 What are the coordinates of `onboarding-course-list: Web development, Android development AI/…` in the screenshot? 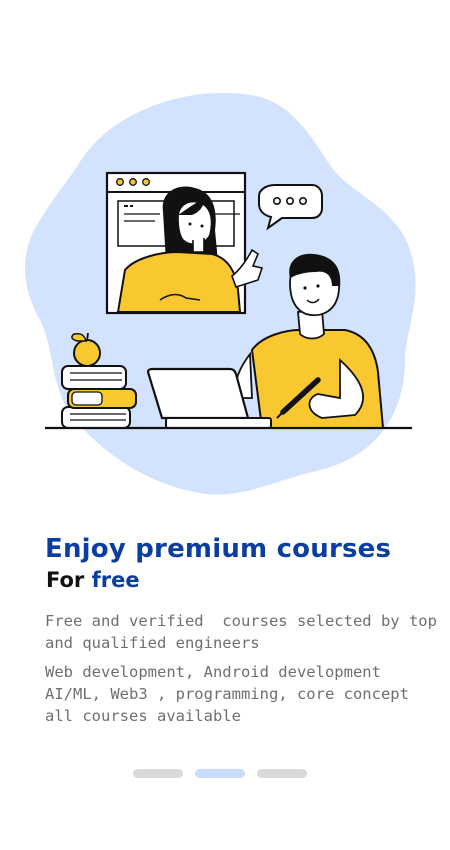 It's located at (232, 694).